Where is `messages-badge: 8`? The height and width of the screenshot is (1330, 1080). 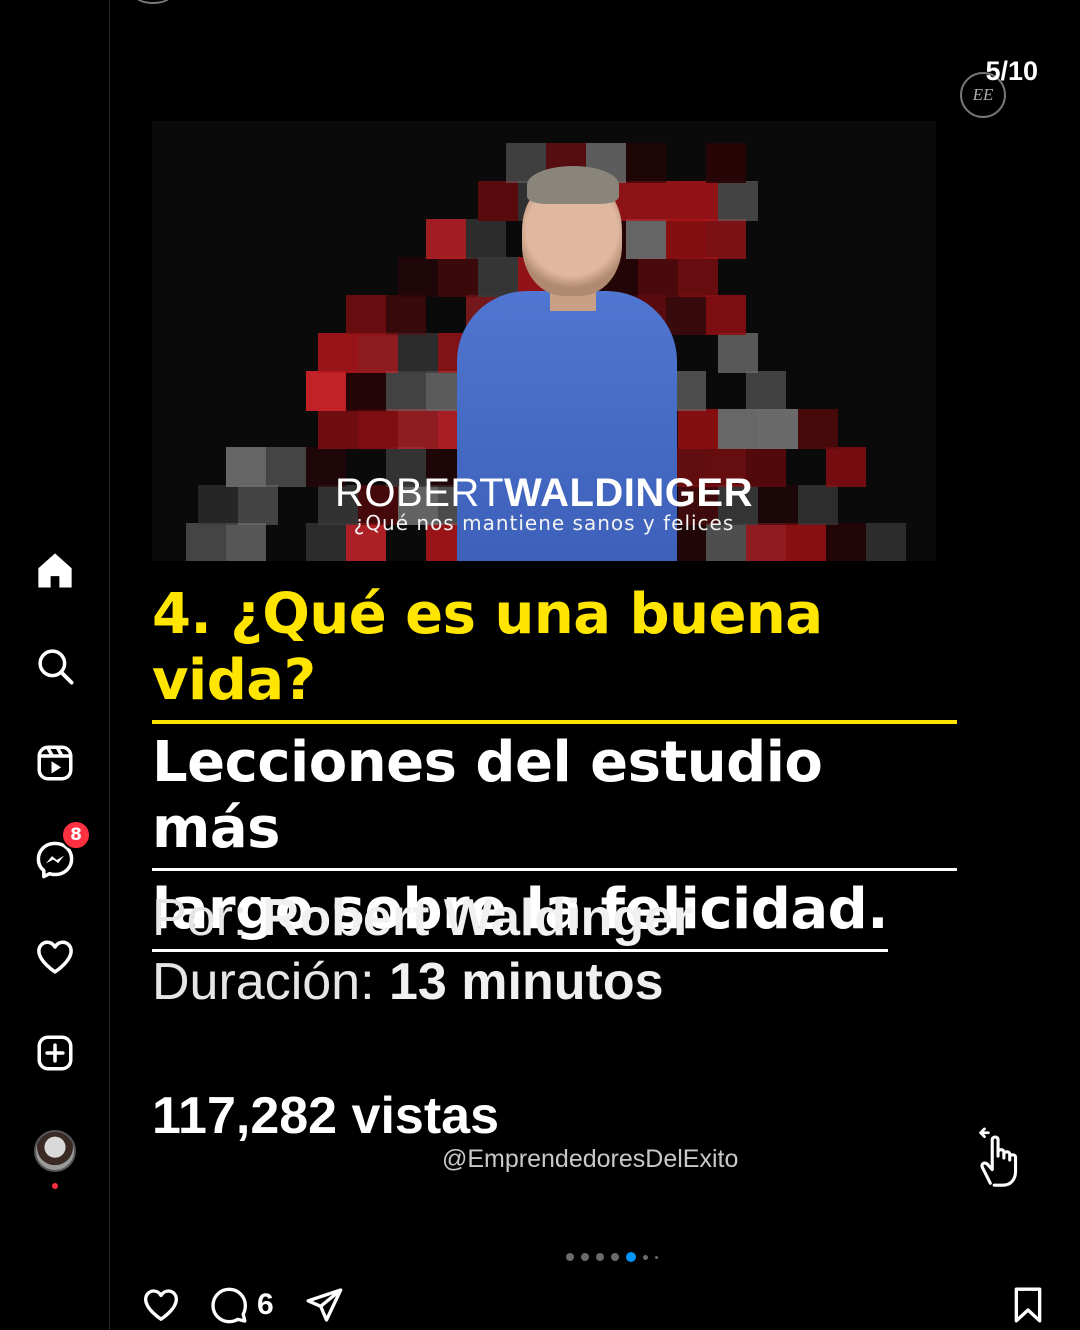
messages-badge: 8 is located at coordinates (76, 835).